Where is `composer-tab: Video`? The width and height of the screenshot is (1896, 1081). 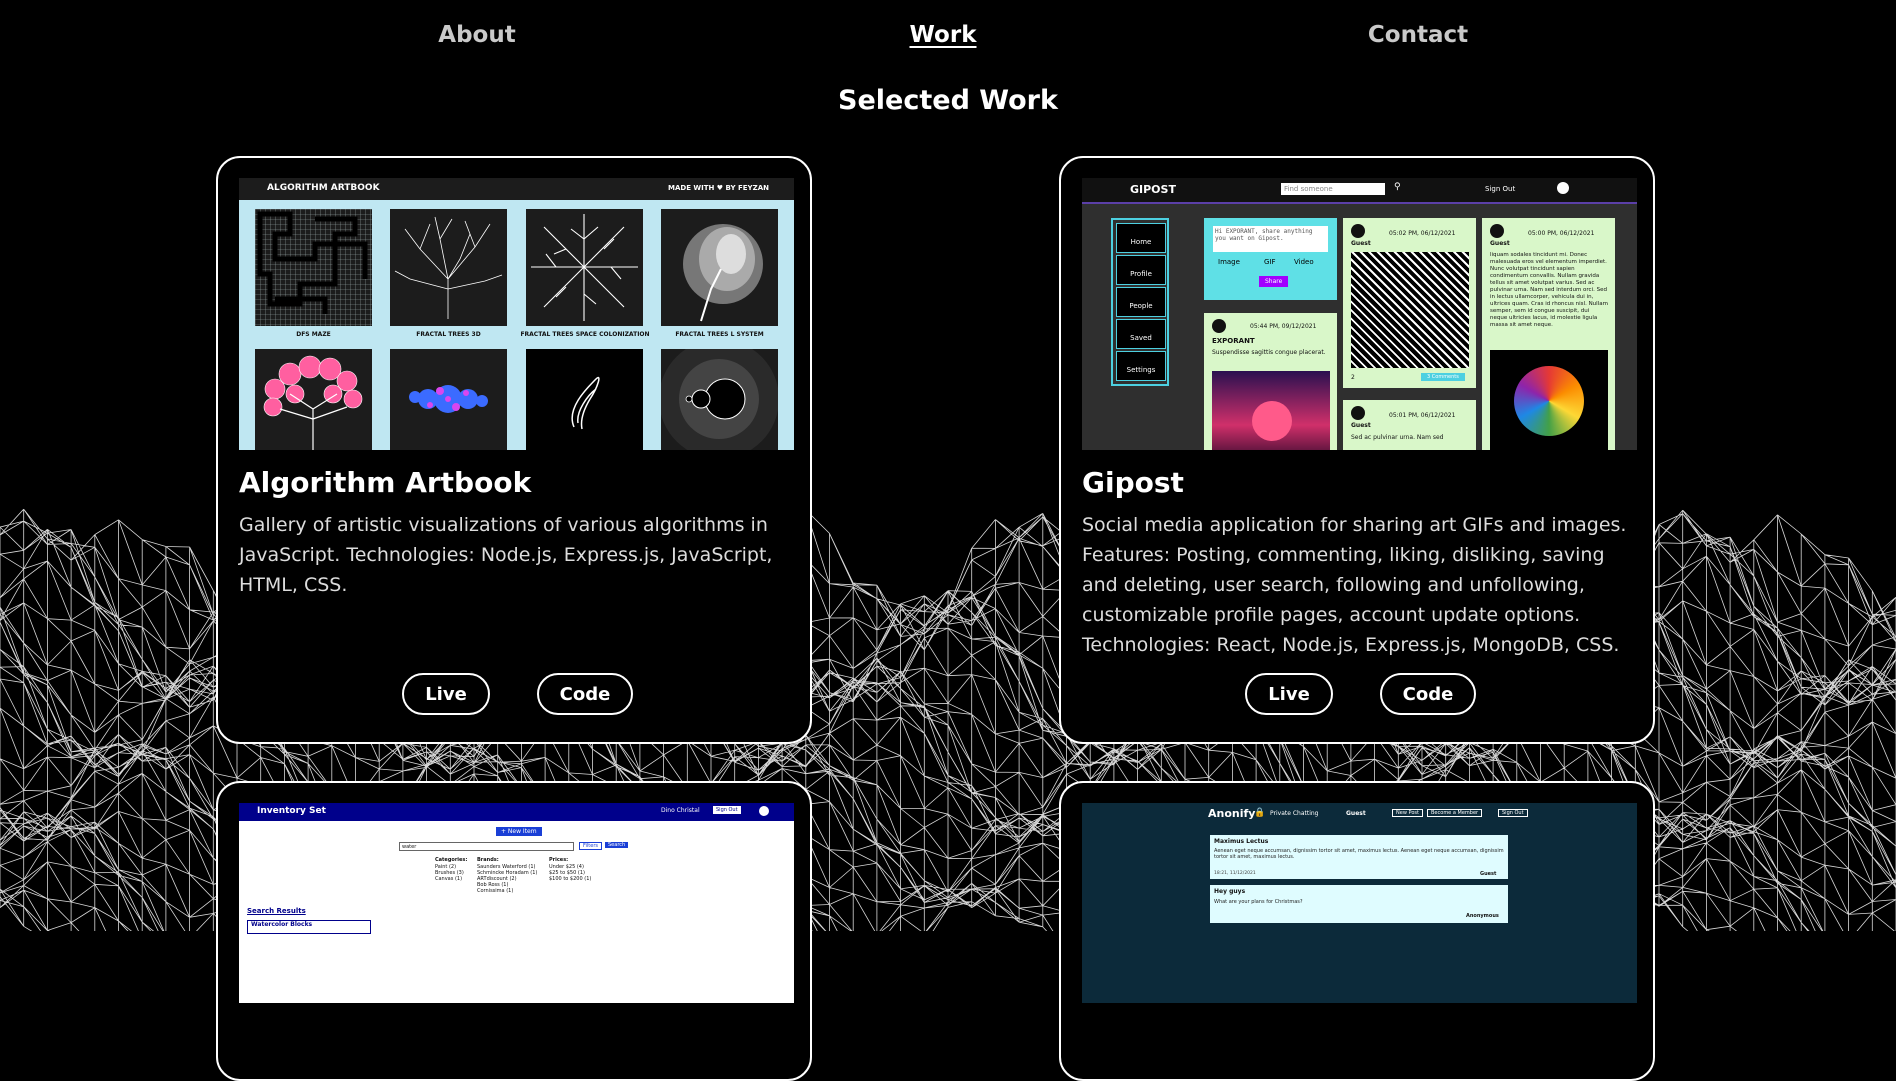 composer-tab: Video is located at coordinates (1304, 262).